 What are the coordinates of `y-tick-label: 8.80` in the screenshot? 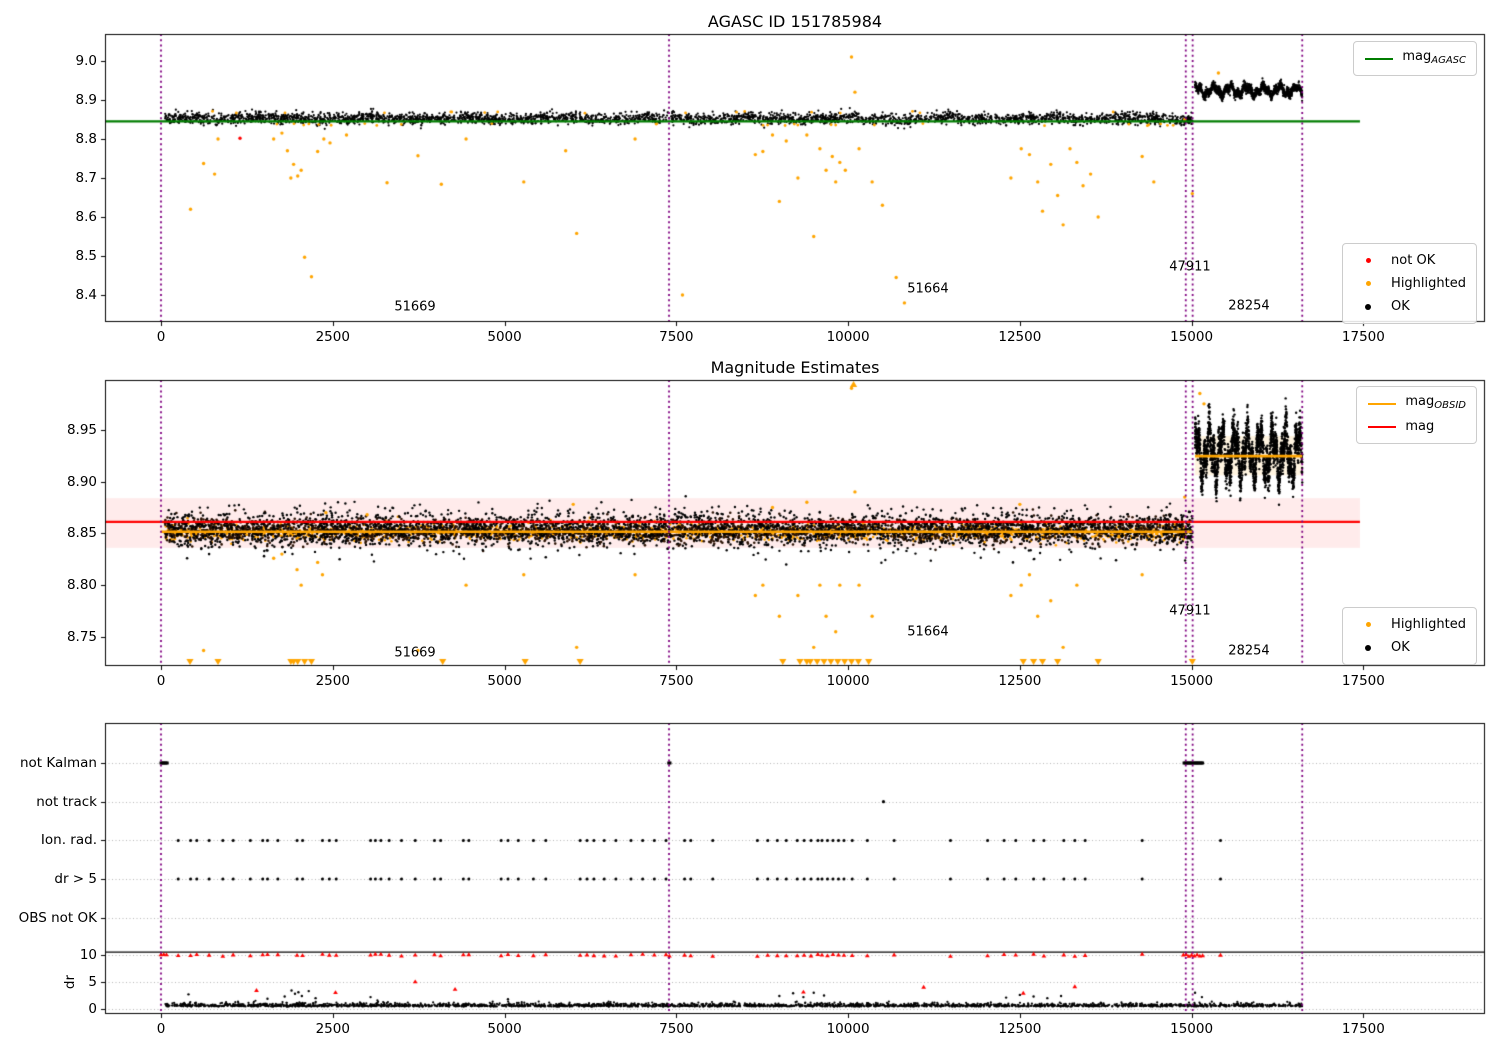 It's located at (81, 585).